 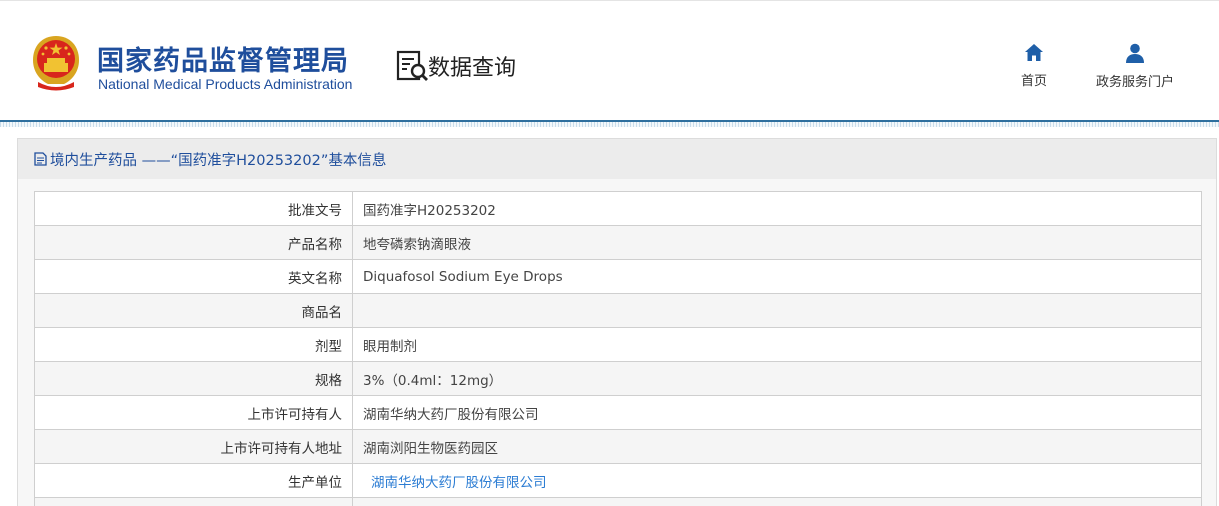 I want to click on row-label: 批准文号, so click(x=193, y=208).